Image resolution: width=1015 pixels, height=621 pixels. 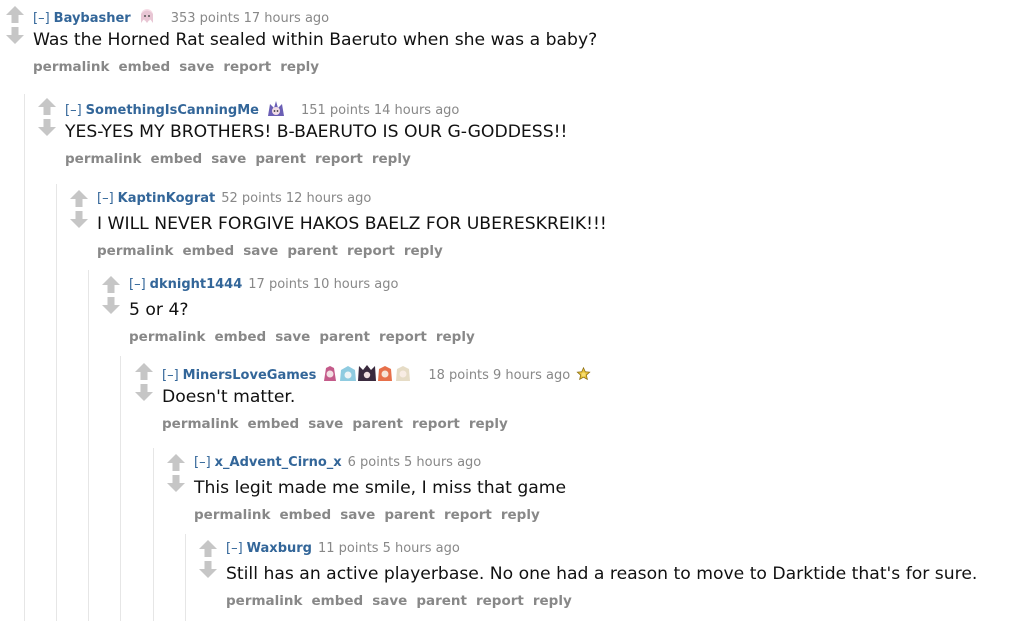 What do you see at coordinates (373, 462) in the screenshot?
I see `comment-score: 6 points` at bounding box center [373, 462].